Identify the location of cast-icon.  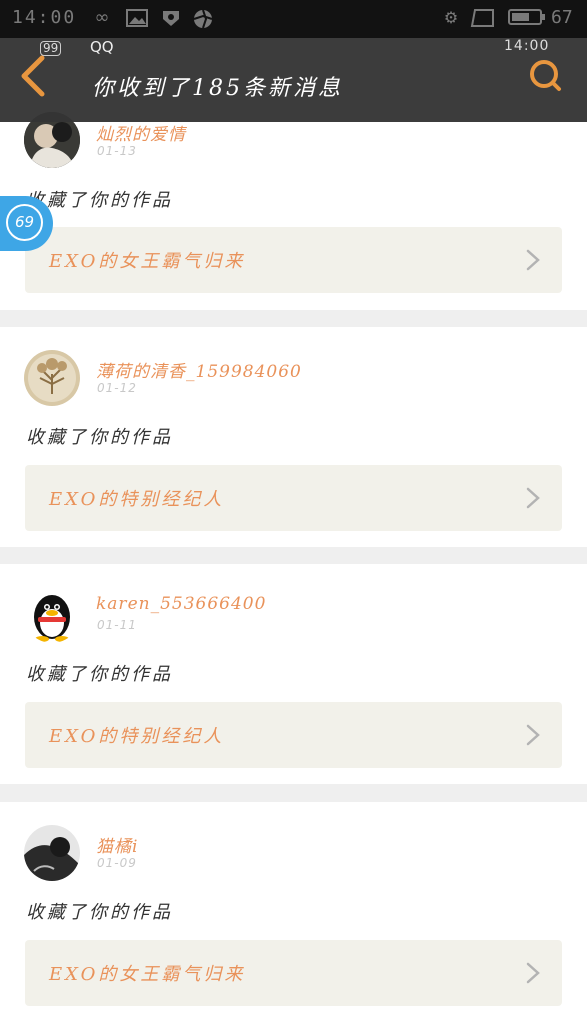
(482, 18).